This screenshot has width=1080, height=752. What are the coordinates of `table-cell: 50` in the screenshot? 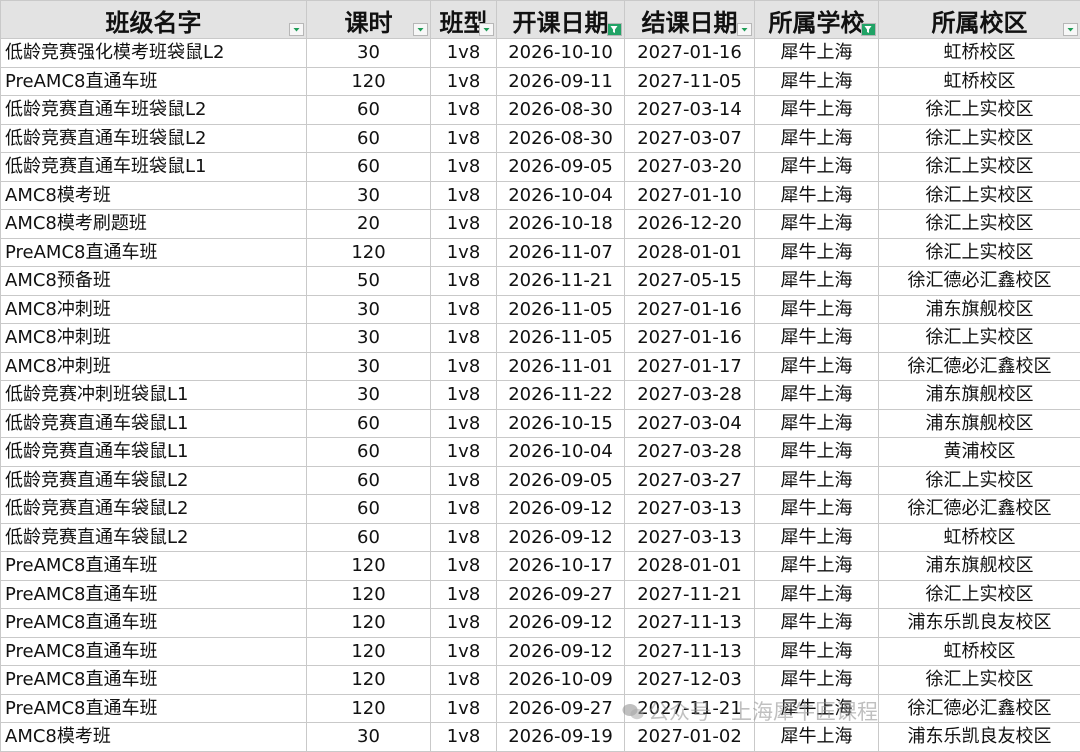 It's located at (368, 281).